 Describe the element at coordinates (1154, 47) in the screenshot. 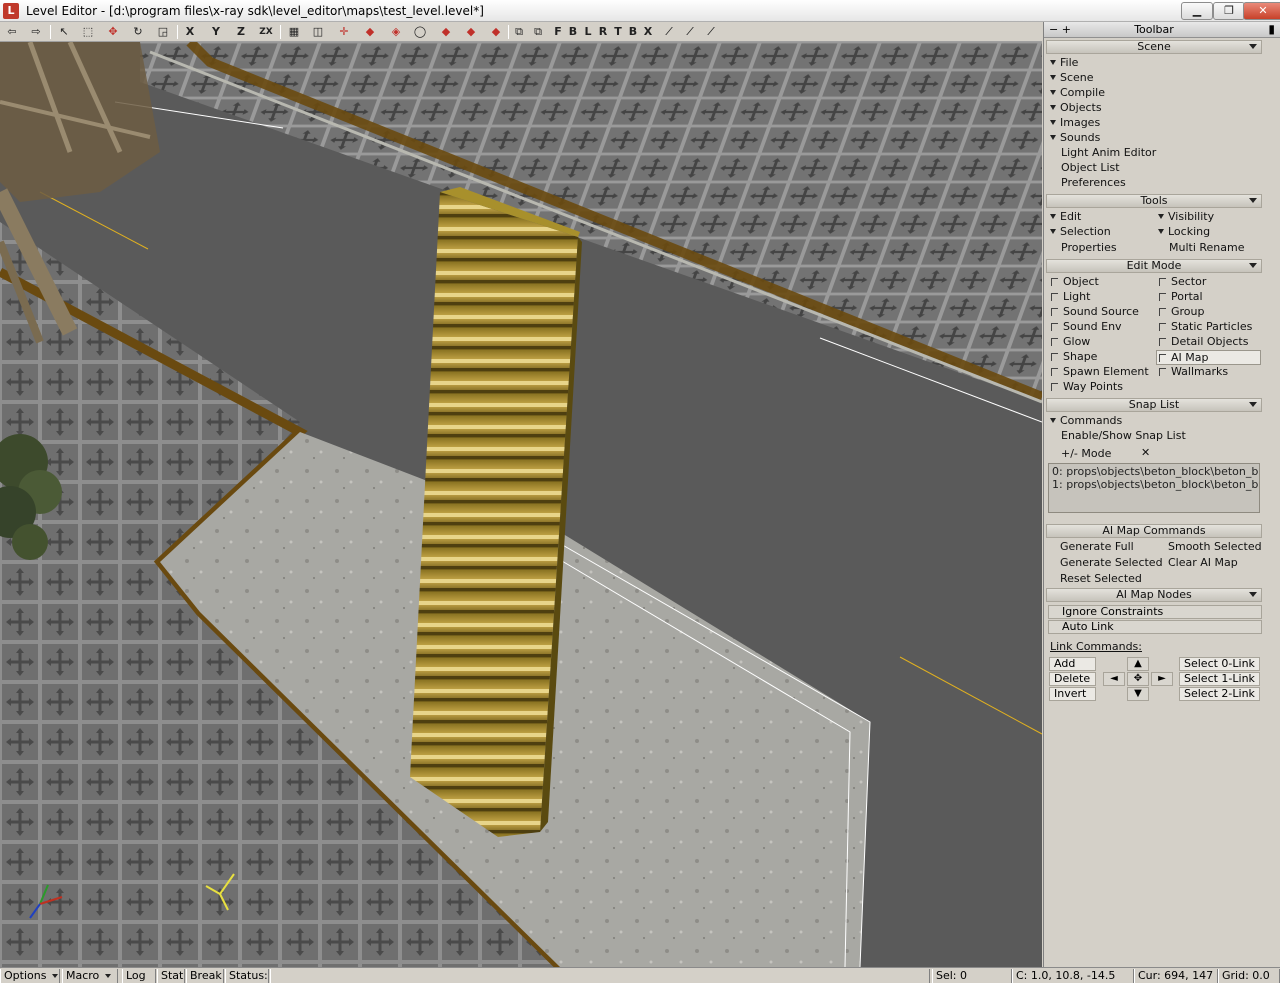

I see `scene-section-header: Scene` at that location.